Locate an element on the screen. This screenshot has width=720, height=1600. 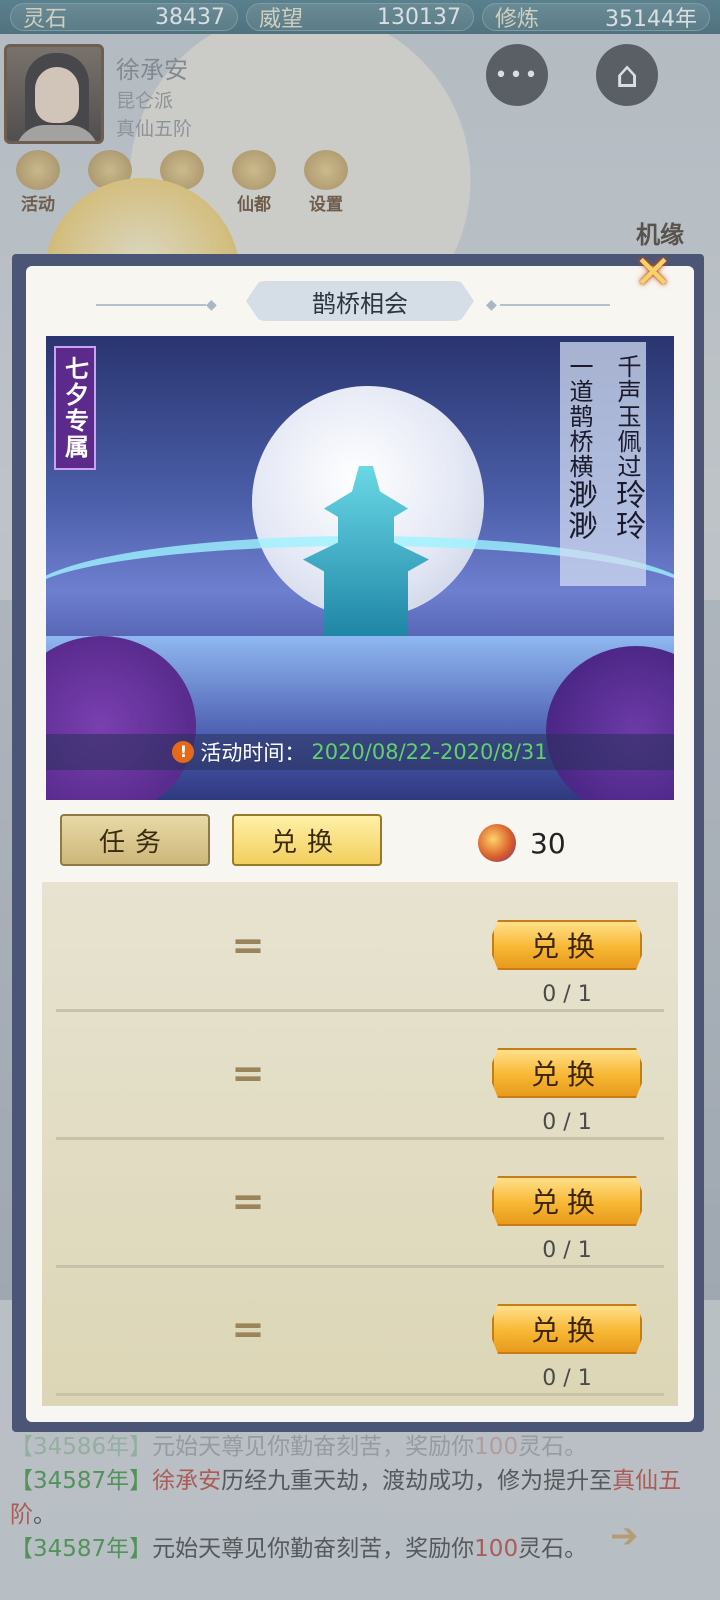
tab-exchange: 兑换 is located at coordinates (307, 840).